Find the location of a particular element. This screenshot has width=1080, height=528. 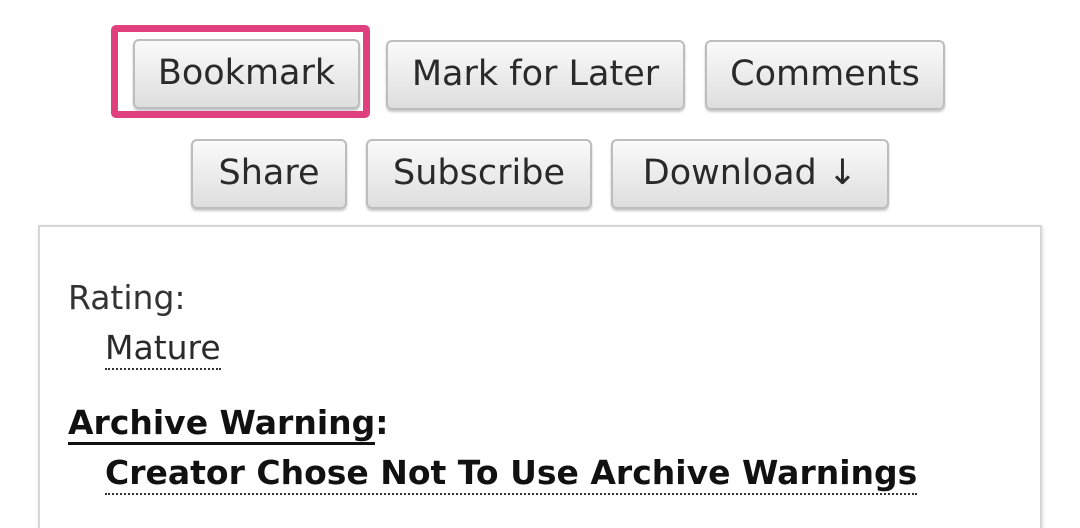

subscribe-button: Subscribe is located at coordinates (479, 174).